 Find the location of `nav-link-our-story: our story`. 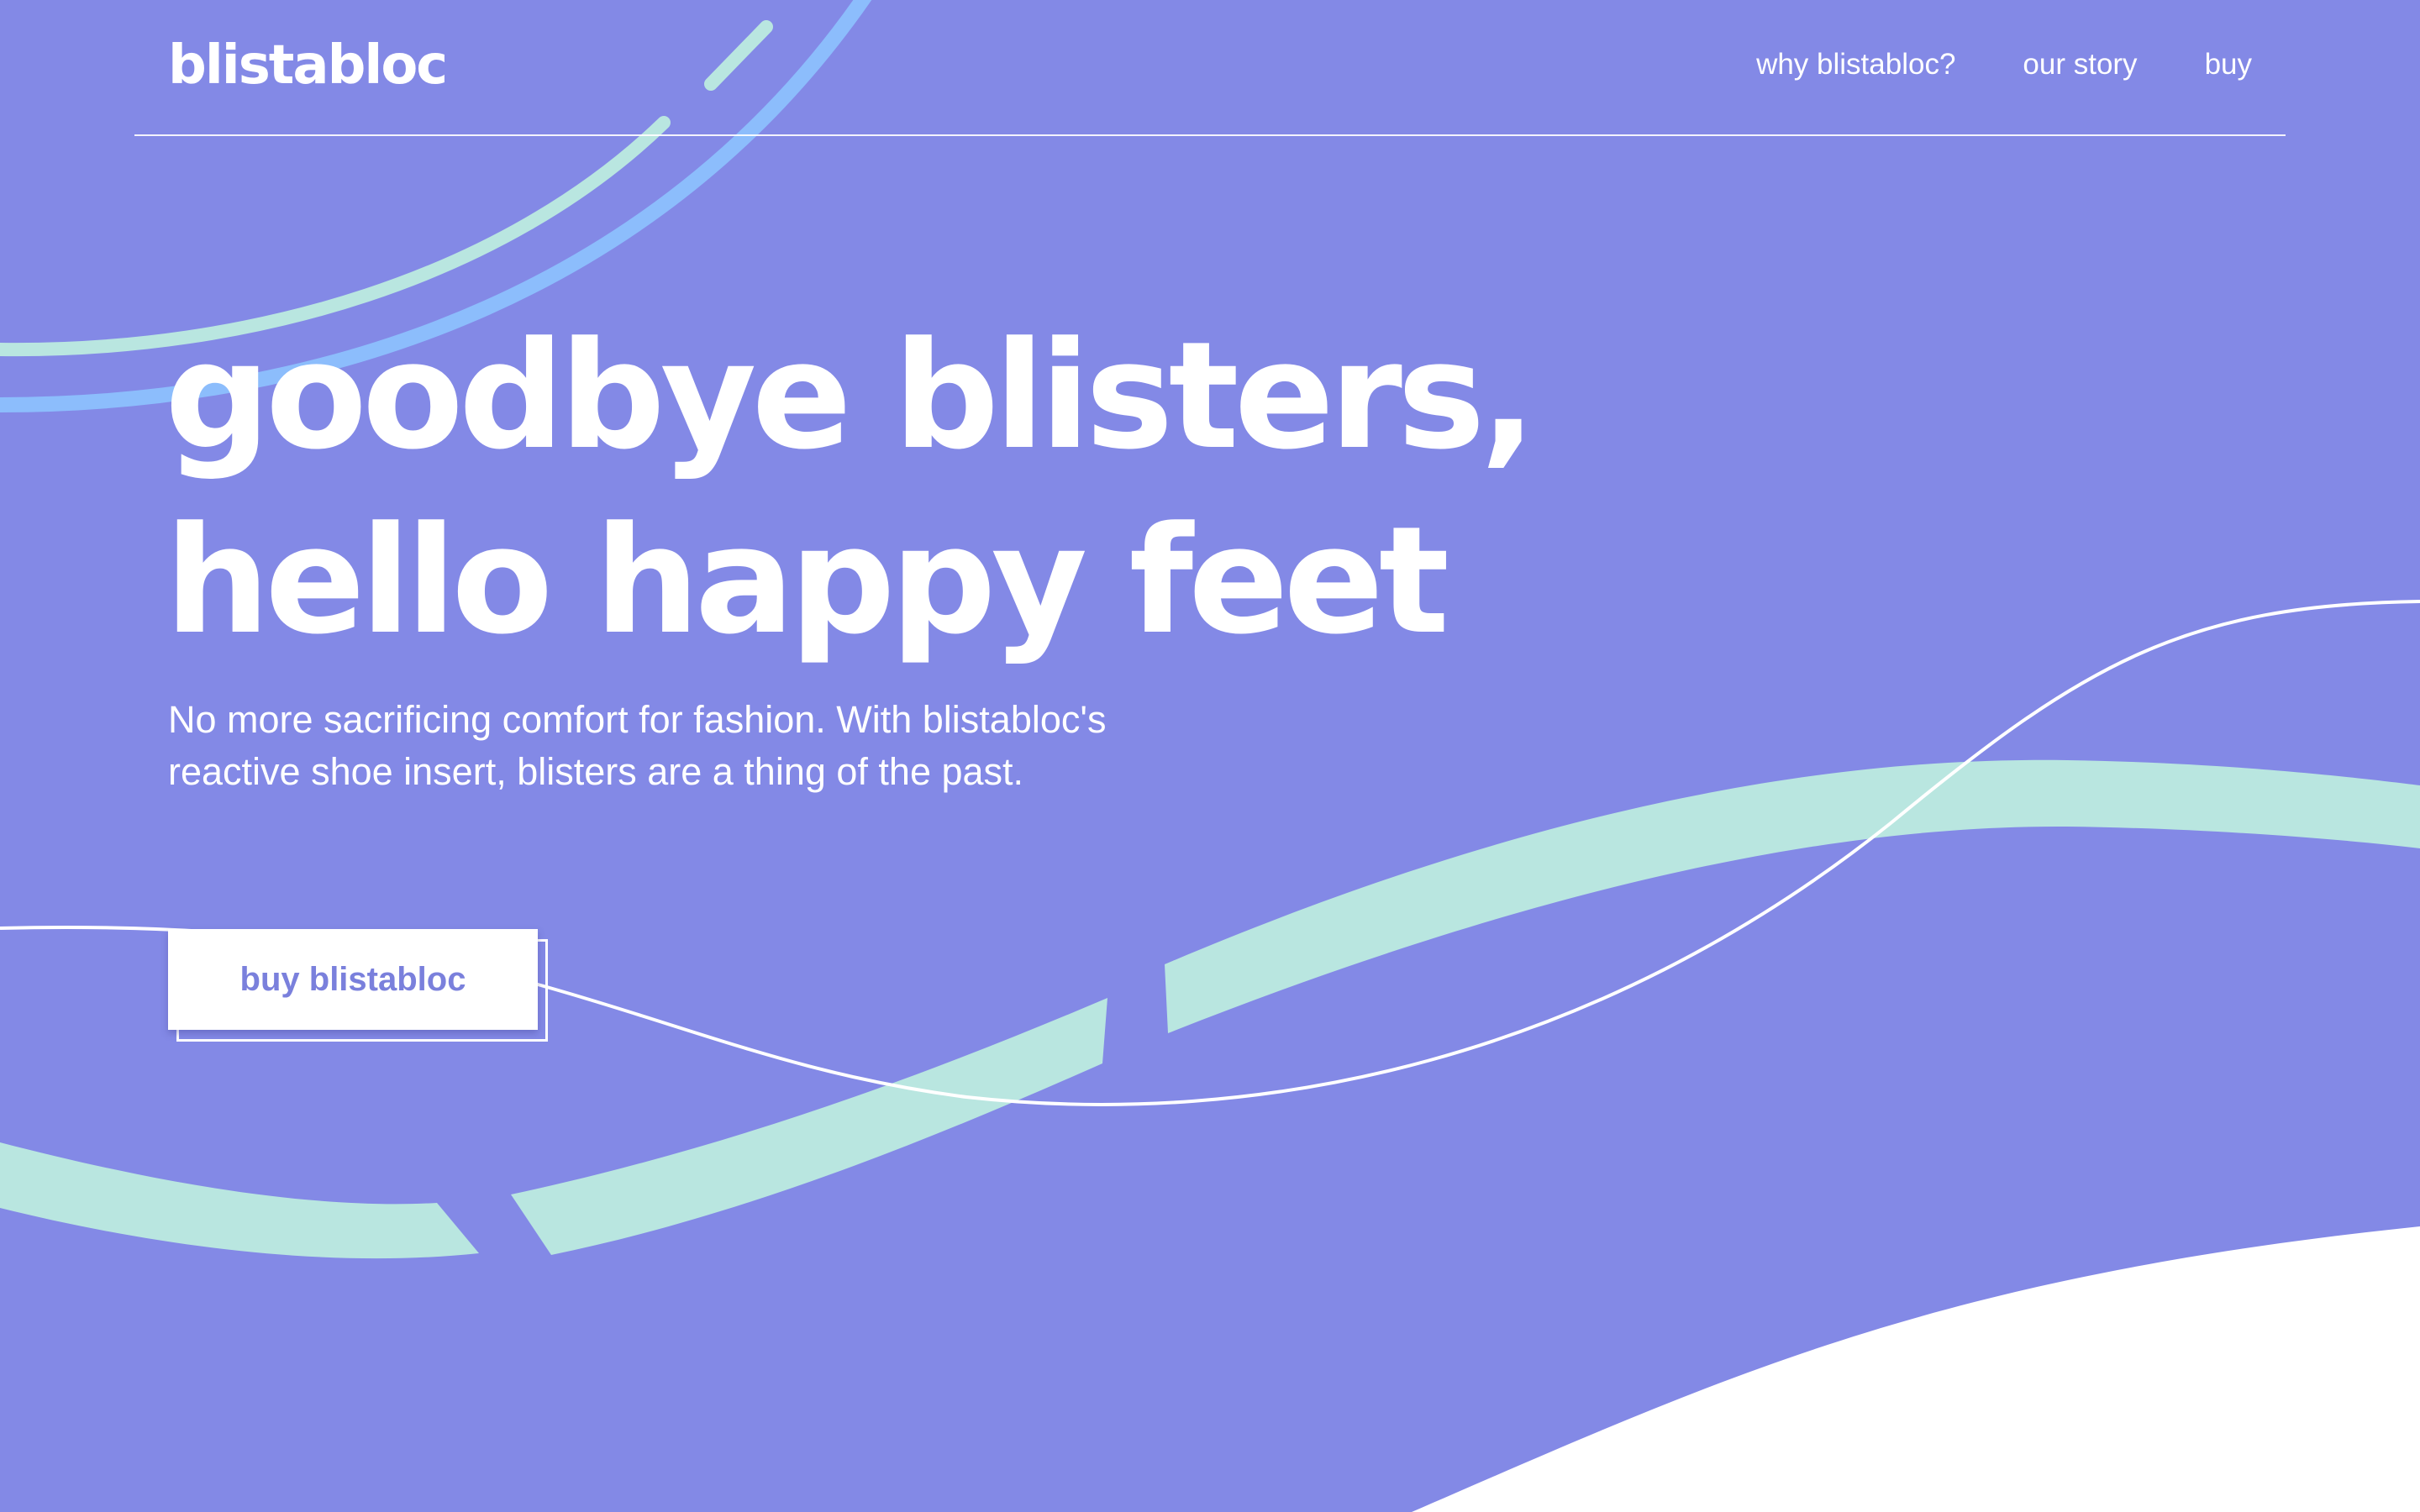

nav-link-our-story: our story is located at coordinates (2080, 65).